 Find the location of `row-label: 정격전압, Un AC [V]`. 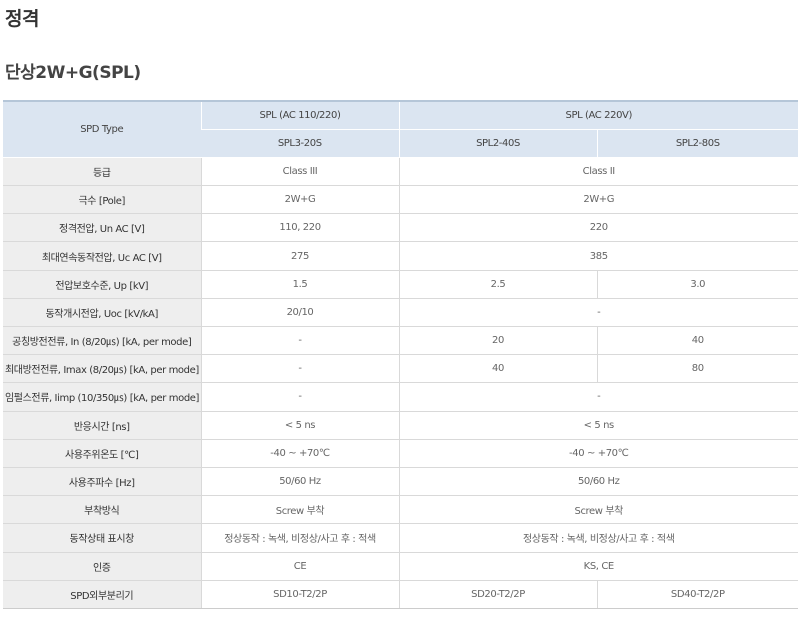

row-label: 정격전압, Un AC [V] is located at coordinates (102, 228).